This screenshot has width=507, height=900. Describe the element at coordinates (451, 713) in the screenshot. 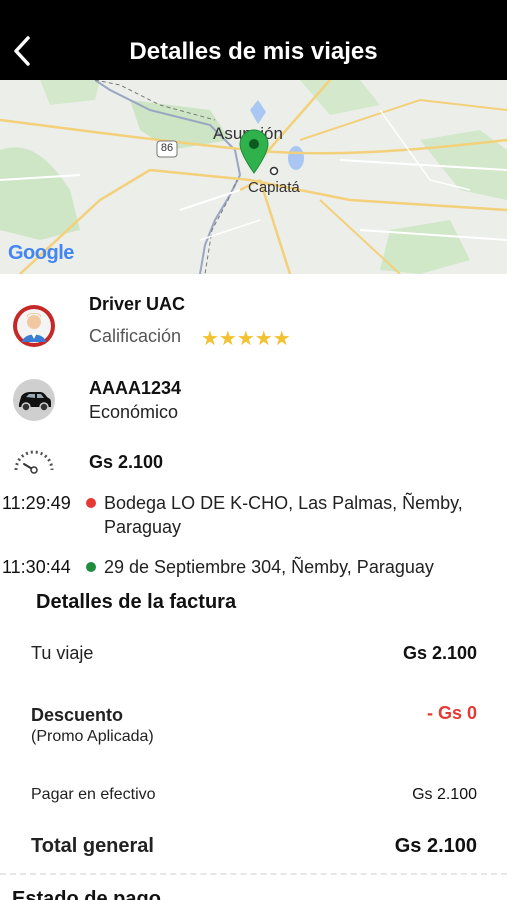

I see `discount-value: - Gs 0` at that location.